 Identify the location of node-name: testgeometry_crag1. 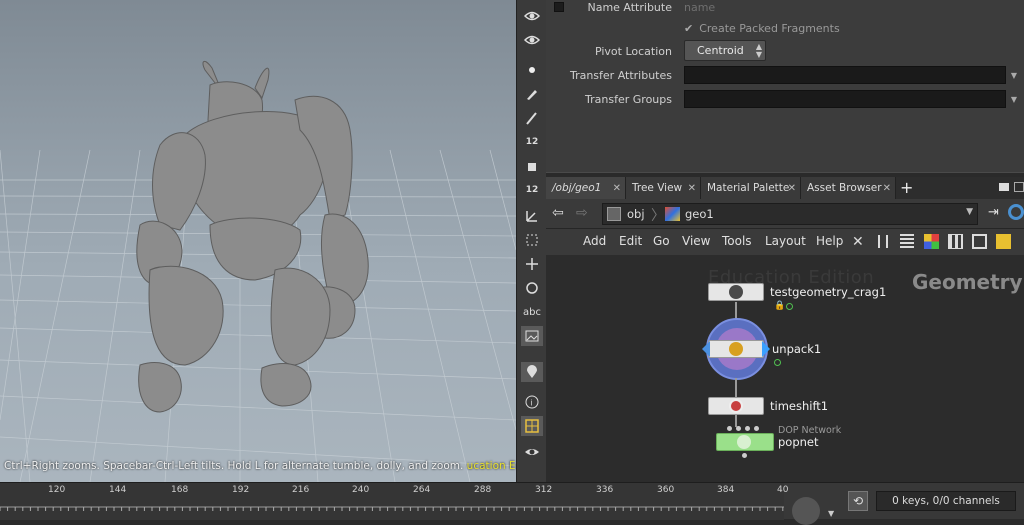
(828, 292).